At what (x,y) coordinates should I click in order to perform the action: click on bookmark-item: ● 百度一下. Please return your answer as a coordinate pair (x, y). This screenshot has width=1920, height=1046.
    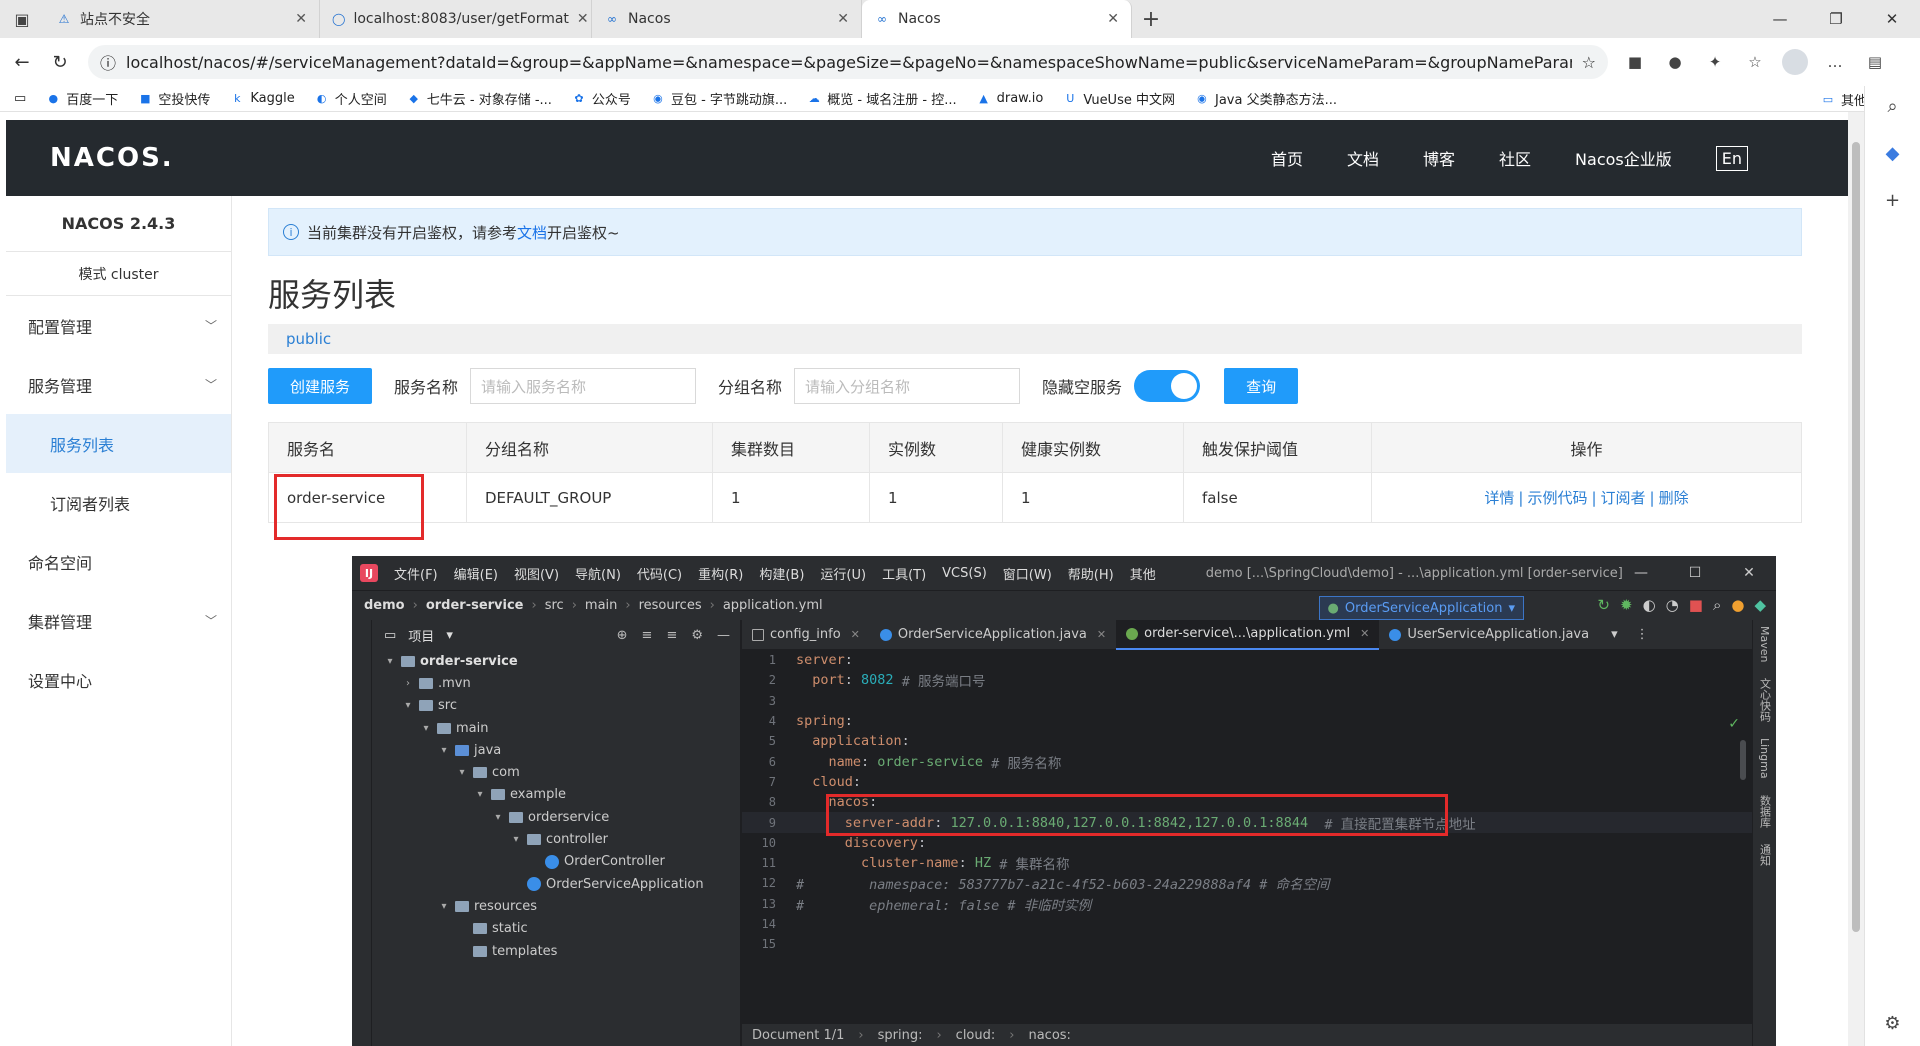
    Looking at the image, I should click on (82, 98).